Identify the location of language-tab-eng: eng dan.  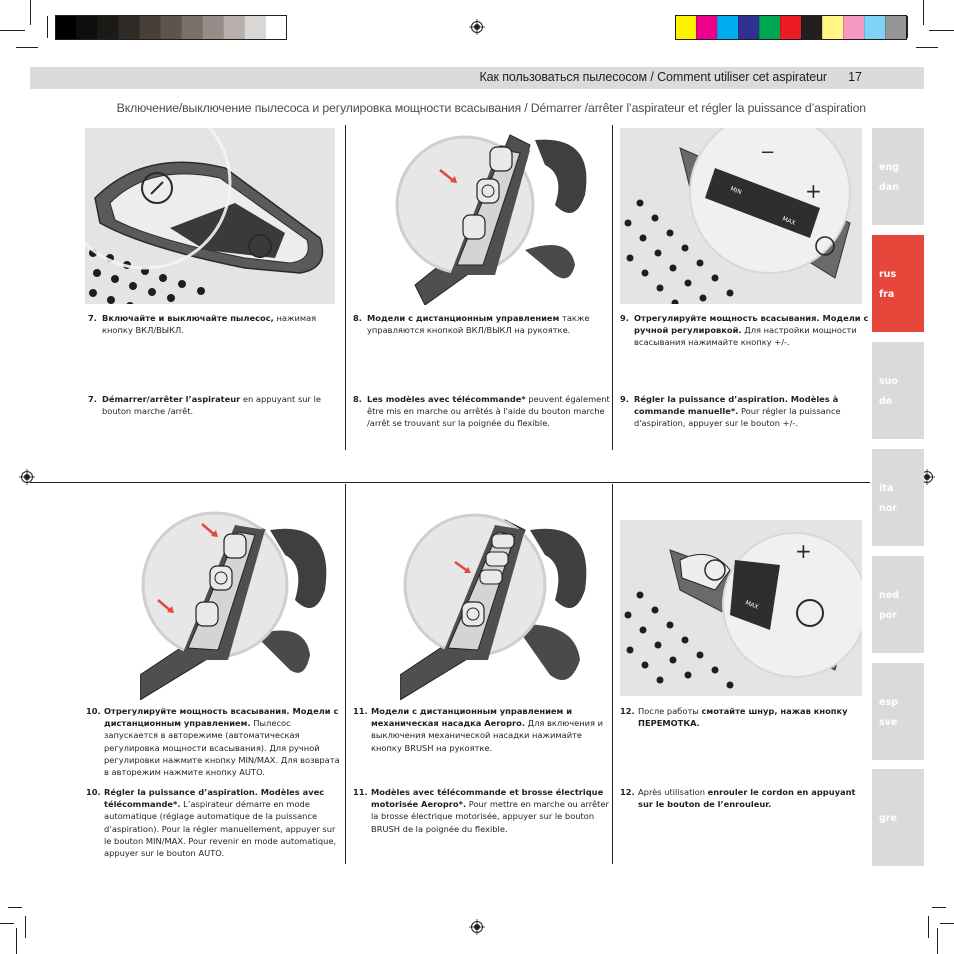
(898, 176).